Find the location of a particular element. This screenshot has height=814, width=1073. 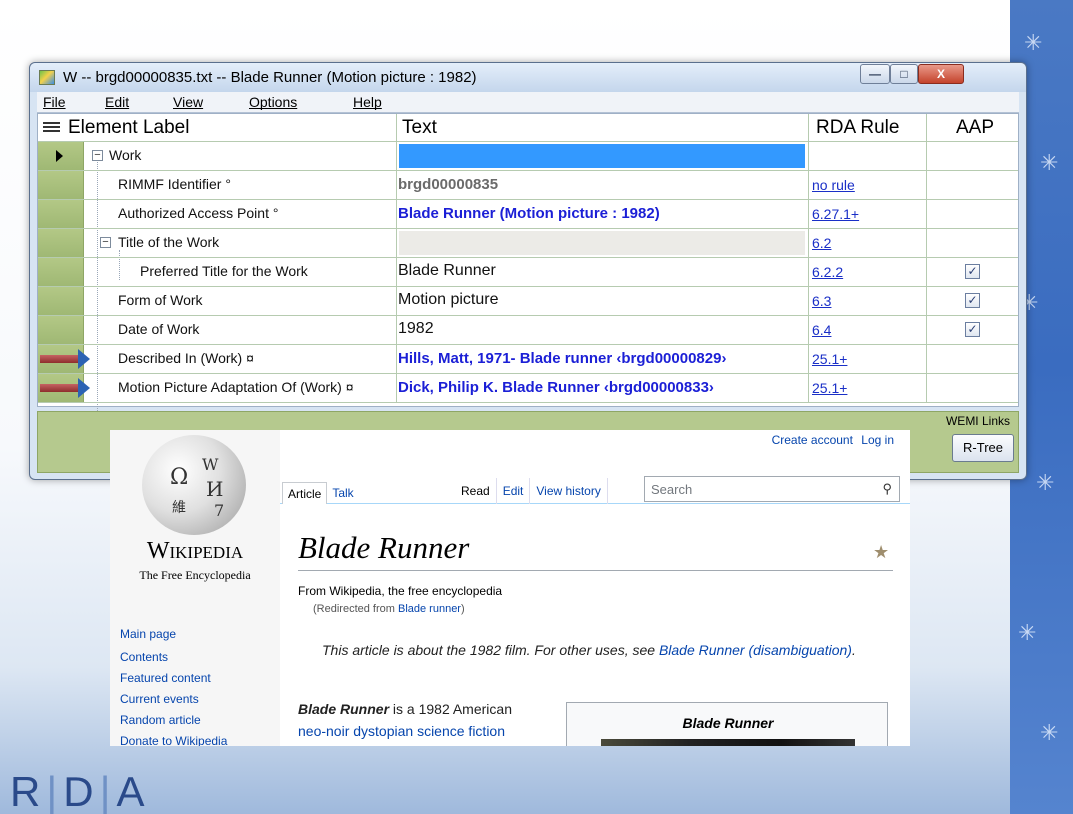

row-text: 1982 is located at coordinates (416, 329).